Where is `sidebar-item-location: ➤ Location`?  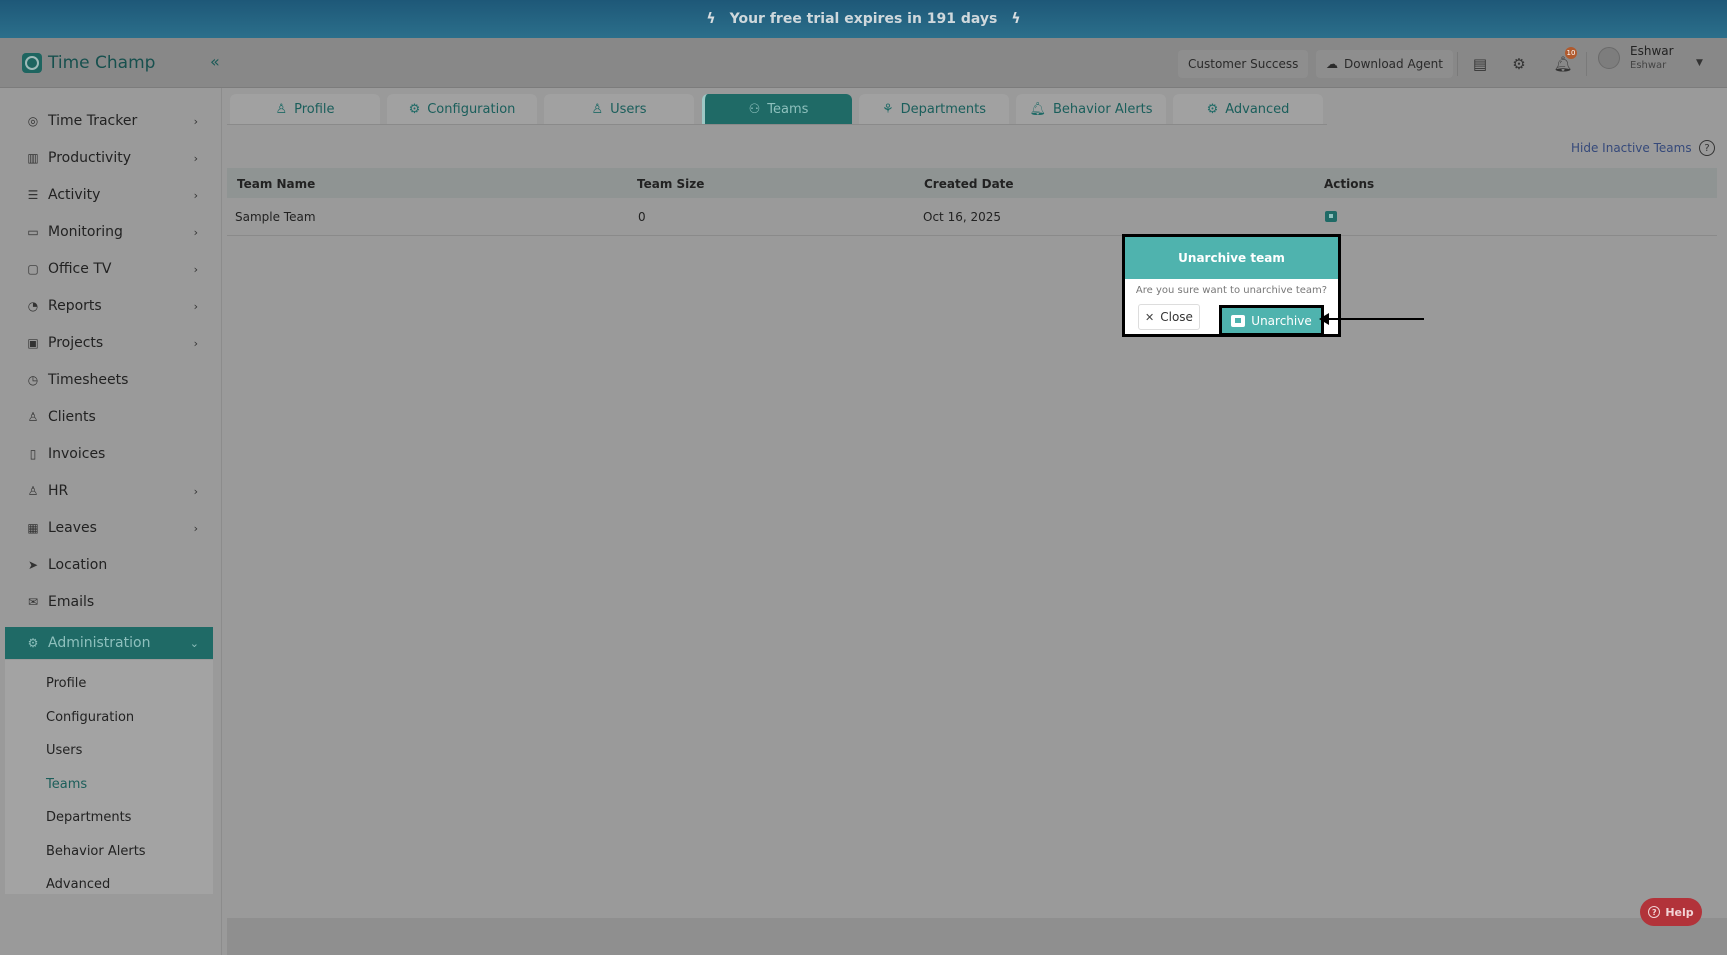
sidebar-item-location: ➤ Location is located at coordinates (106, 565).